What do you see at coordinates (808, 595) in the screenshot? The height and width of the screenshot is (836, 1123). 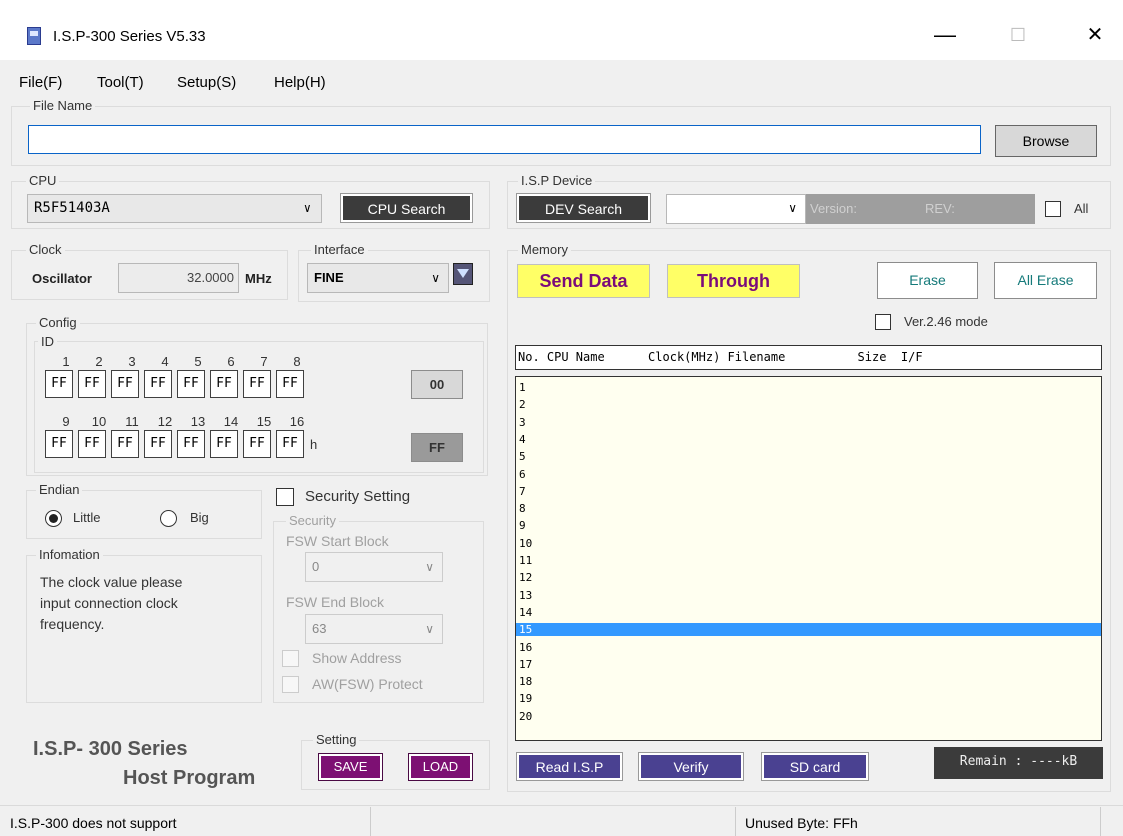 I see `memory-list-row: 13` at bounding box center [808, 595].